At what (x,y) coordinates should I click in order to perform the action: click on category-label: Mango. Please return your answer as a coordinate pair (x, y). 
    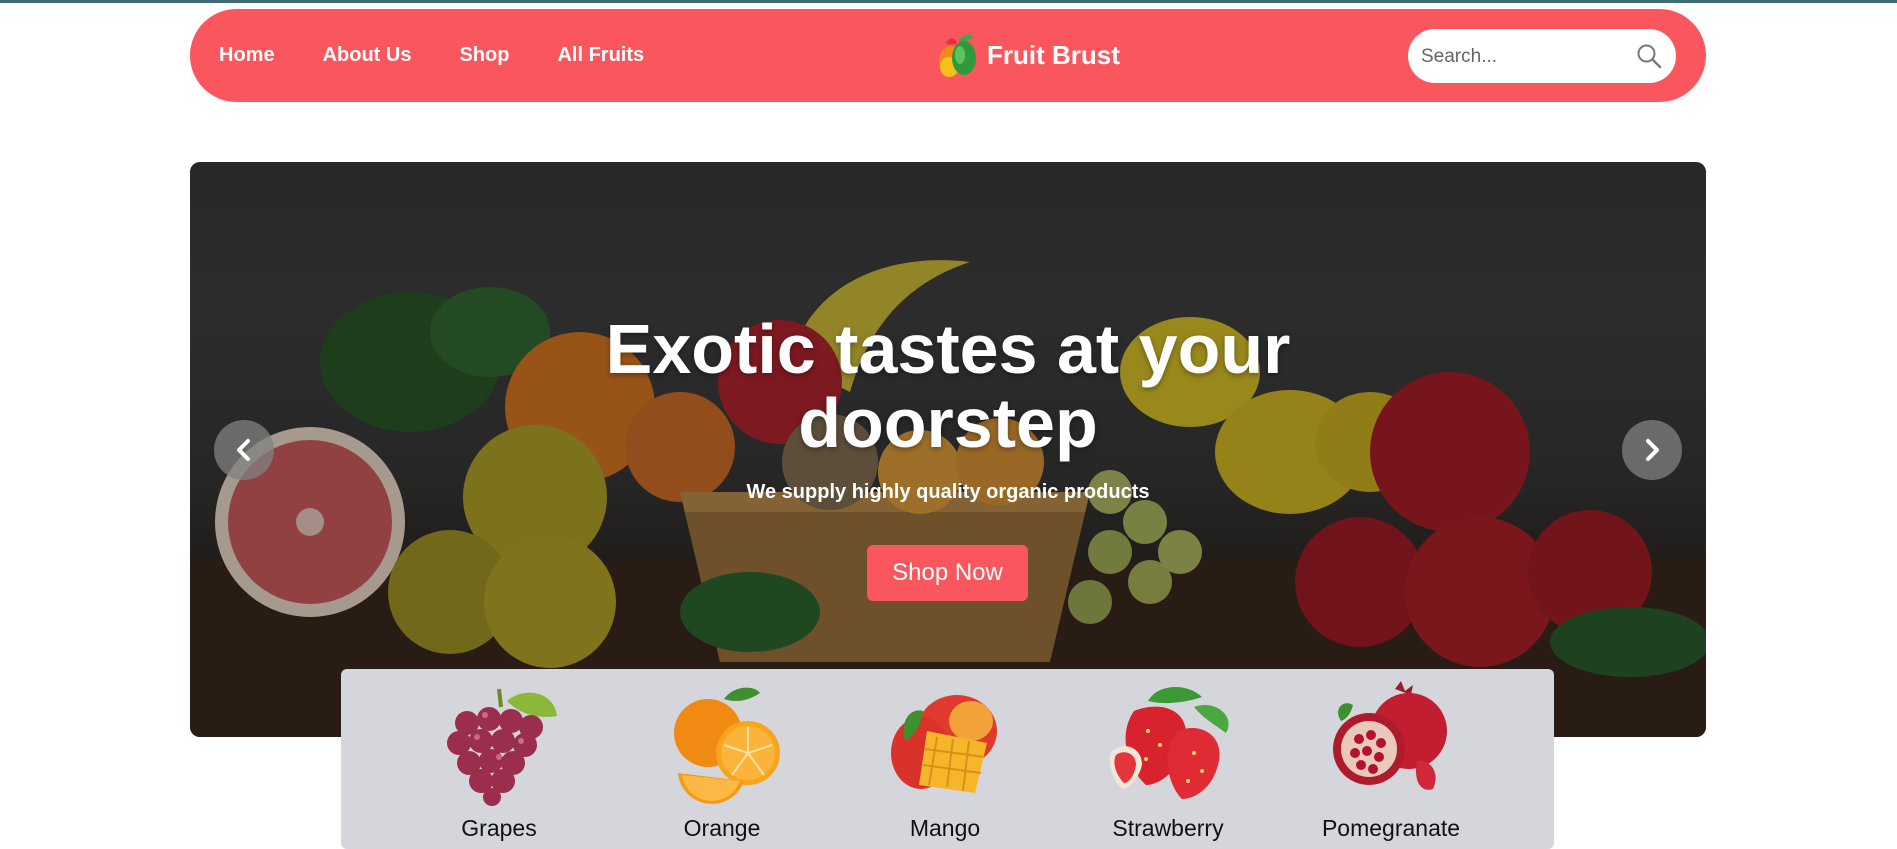
    Looking at the image, I should click on (945, 828).